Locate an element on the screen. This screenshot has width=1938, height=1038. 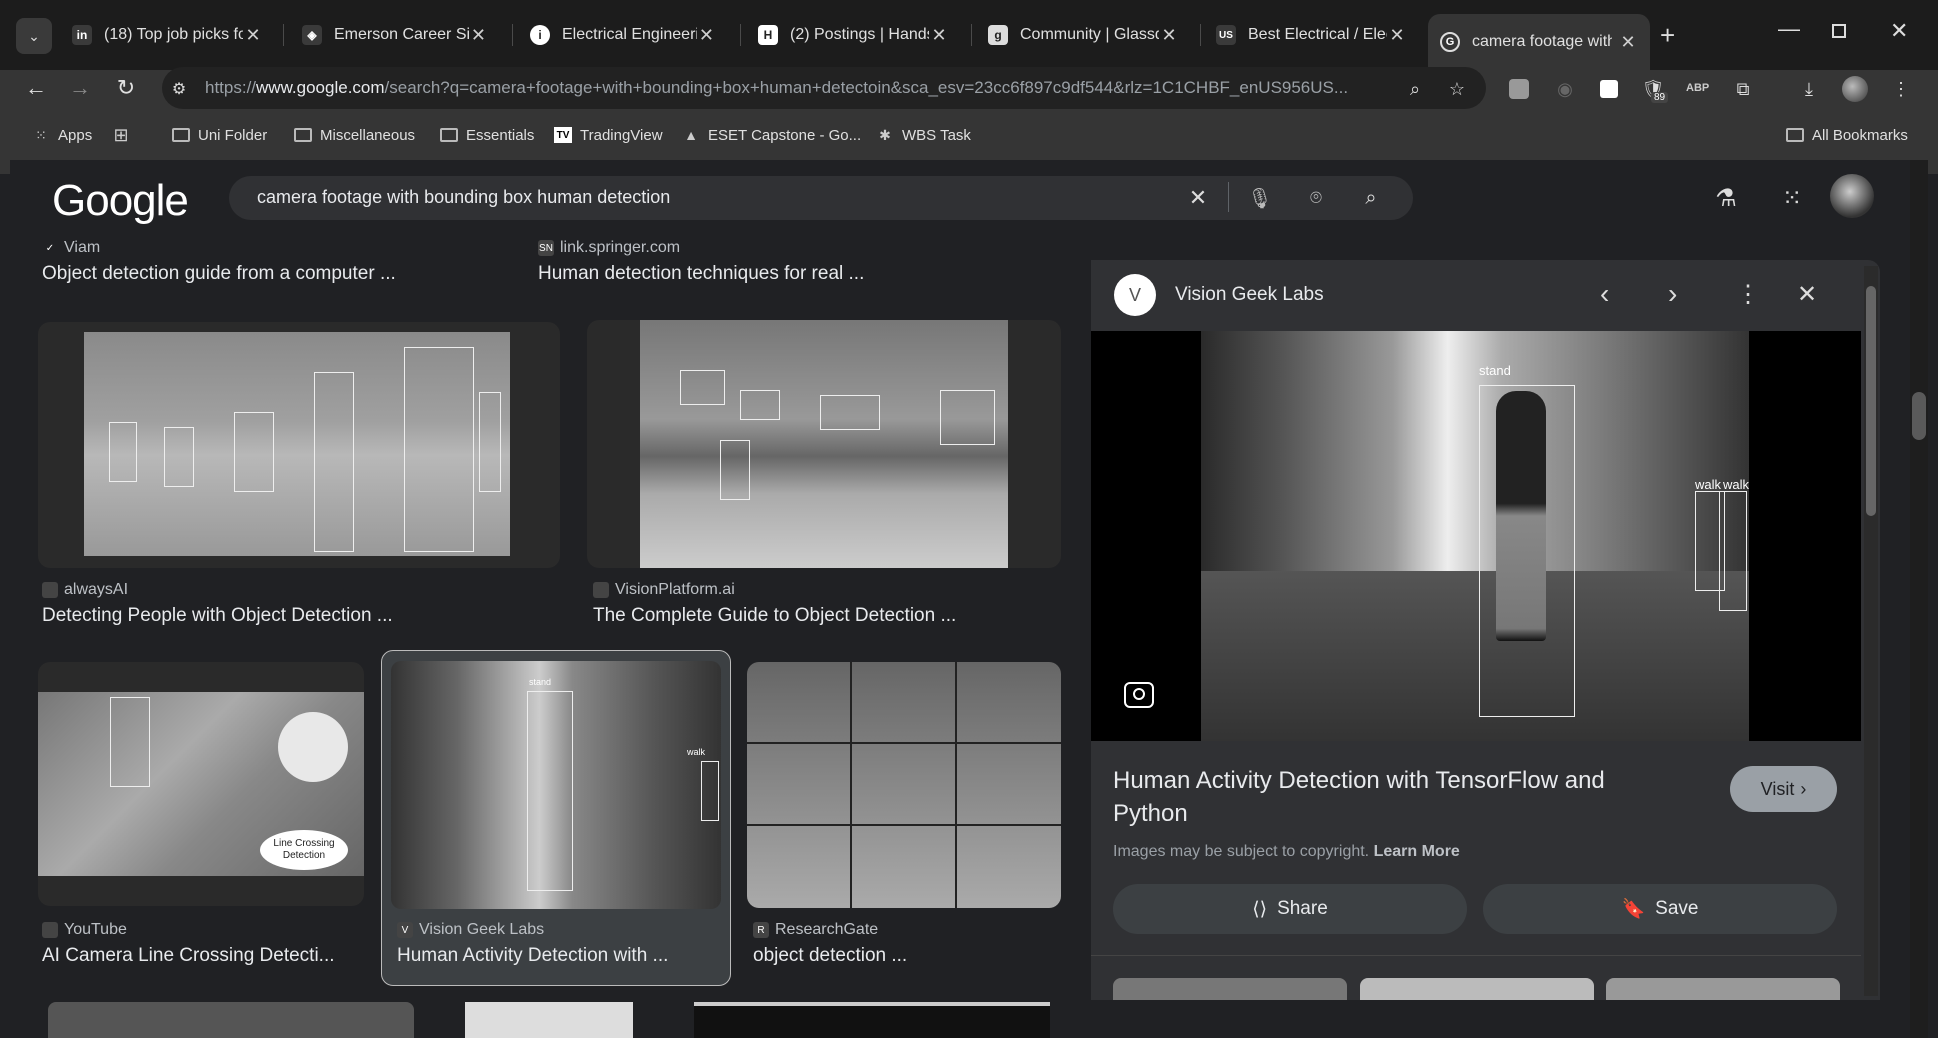
menu-icon: ⋮ is located at coordinates (1901, 89).